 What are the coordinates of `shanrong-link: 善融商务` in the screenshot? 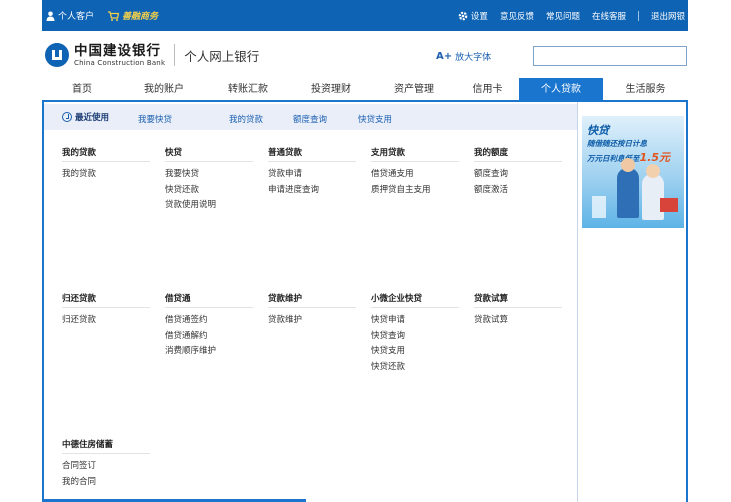 It's located at (133, 15).